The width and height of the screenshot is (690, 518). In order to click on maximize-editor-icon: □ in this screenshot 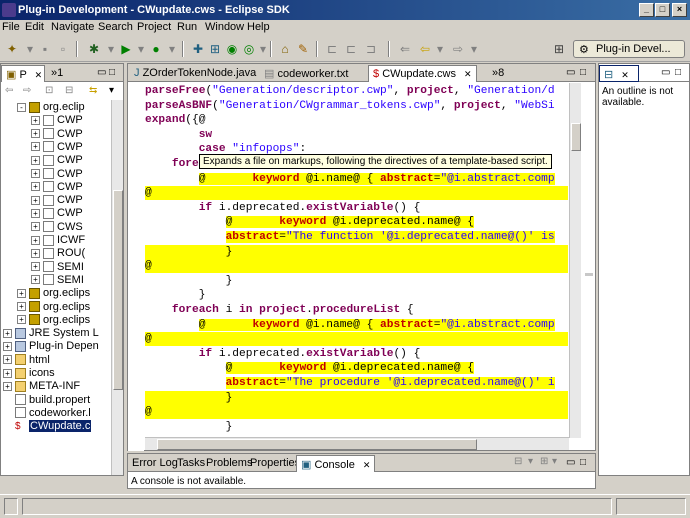, I will do `click(583, 72)`.